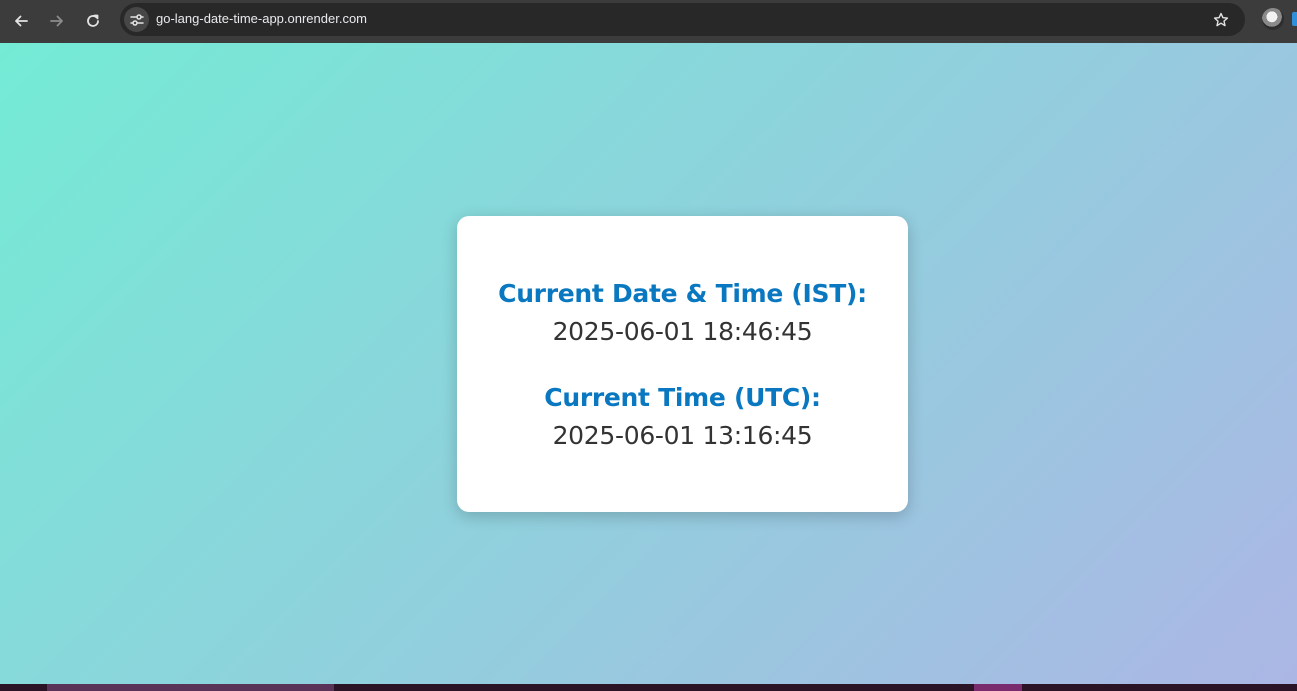 This screenshot has height=691, width=1297. I want to click on url-text: go-lang-date-time-app.onrender.com, so click(261, 18).